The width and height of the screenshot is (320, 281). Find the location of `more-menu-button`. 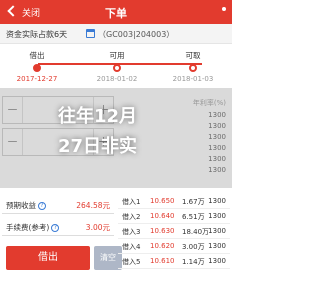

more-menu-button is located at coordinates (224, 9).